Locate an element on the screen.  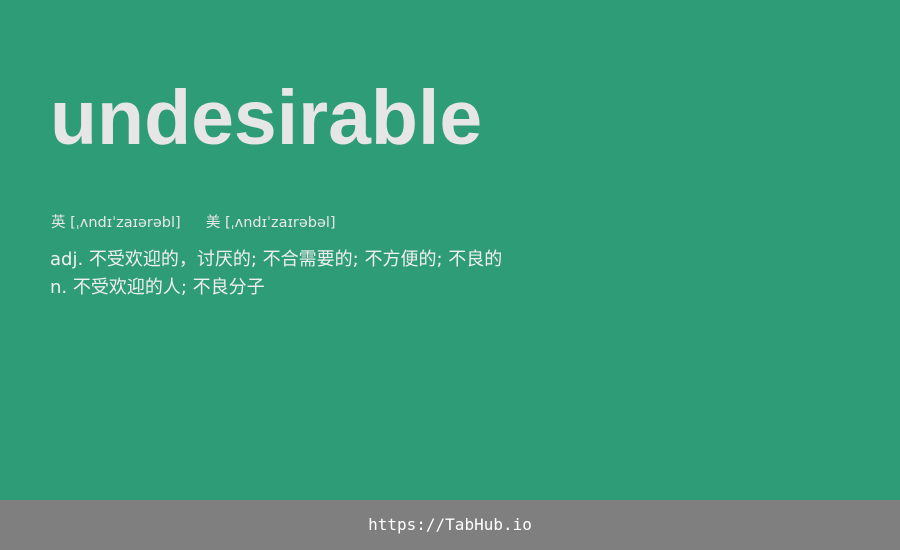
word-title: undesirable is located at coordinates (266, 118).